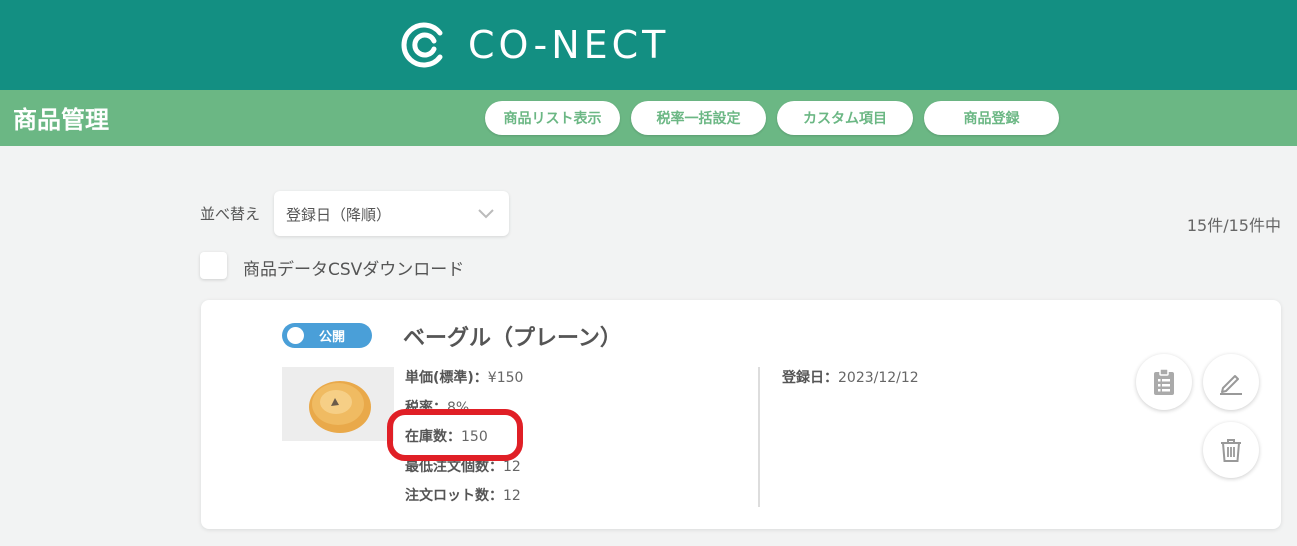 The height and width of the screenshot is (546, 1297). Describe the element at coordinates (455, 435) in the screenshot. I see `stock-highlight-annotation` at that location.